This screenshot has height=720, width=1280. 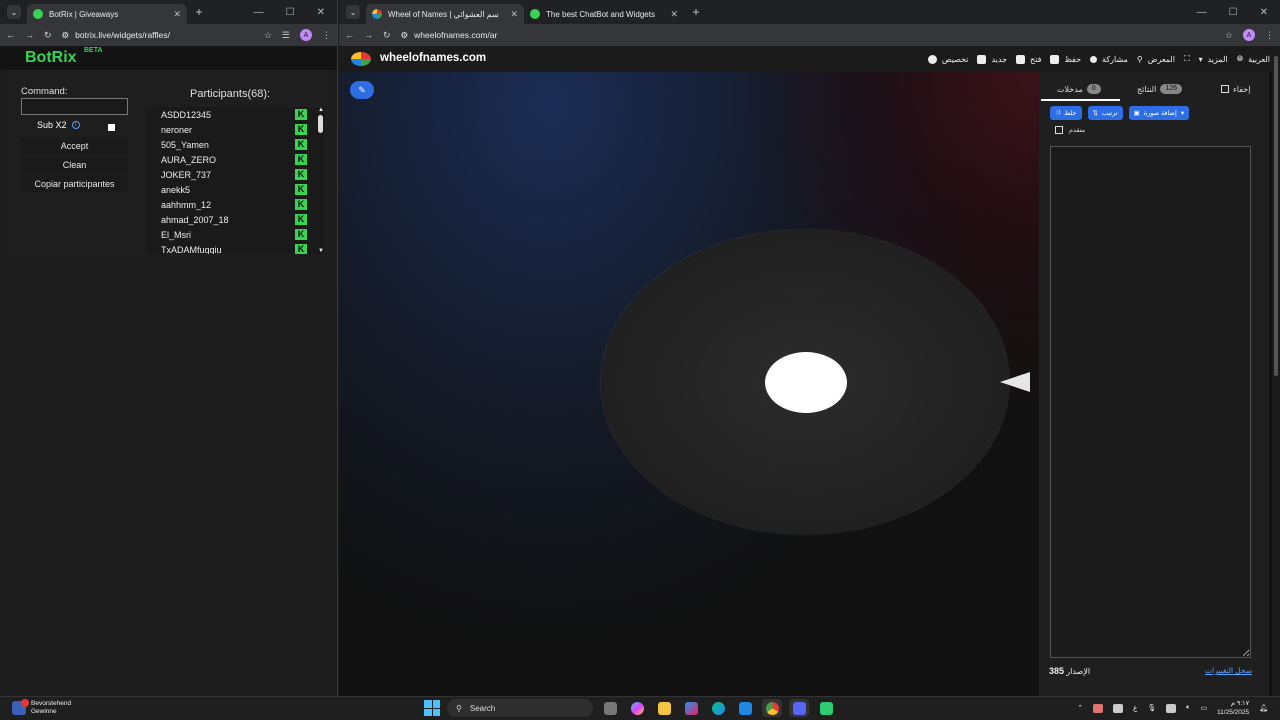 What do you see at coordinates (1160, 89) in the screenshot?
I see `tab-results: النتائج 126` at bounding box center [1160, 89].